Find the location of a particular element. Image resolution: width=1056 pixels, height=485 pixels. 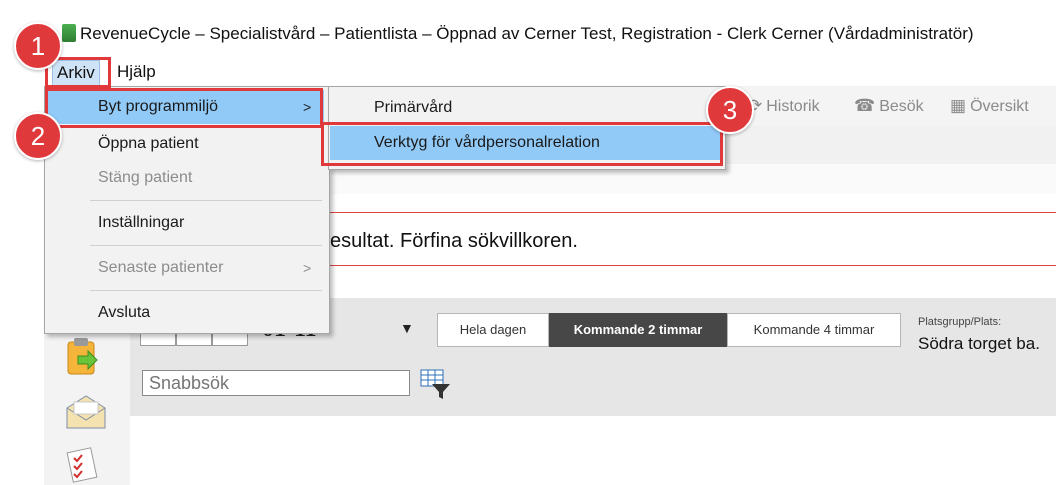

date-dropdown-icon: ▼ is located at coordinates (407, 328).